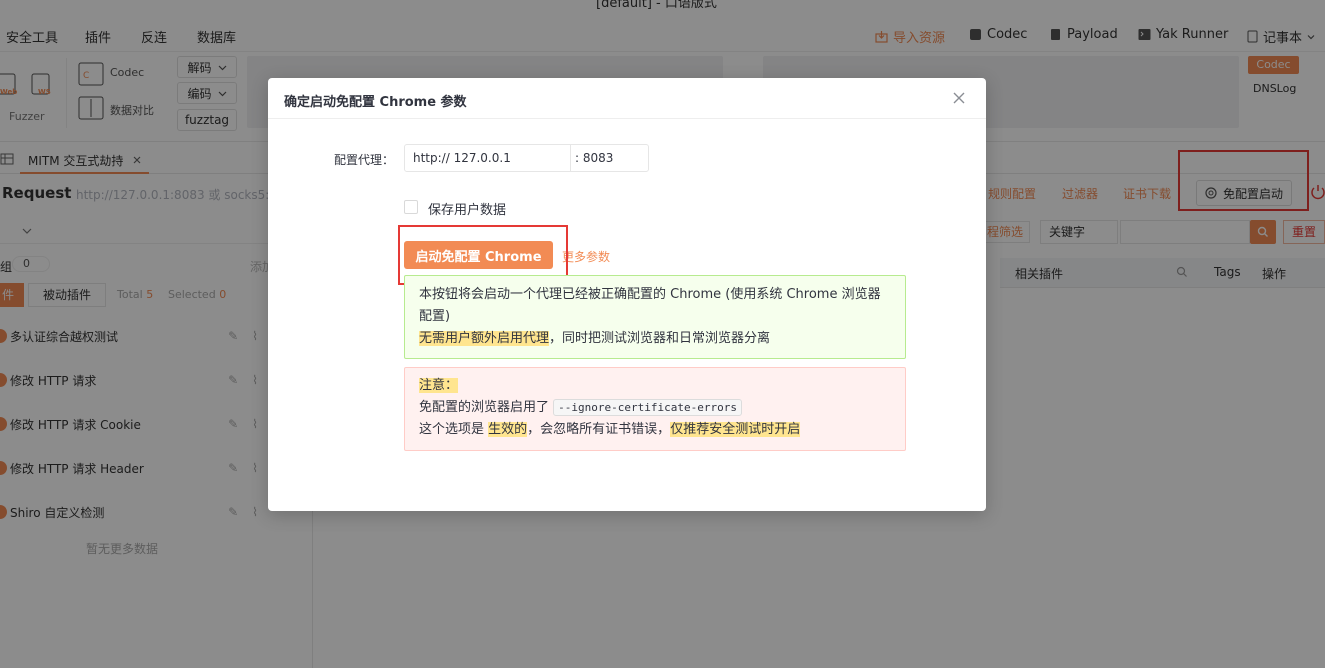 This screenshot has height=668, width=1325. What do you see at coordinates (439, 385) in the screenshot?
I see `warning-title: 注意：` at bounding box center [439, 385].